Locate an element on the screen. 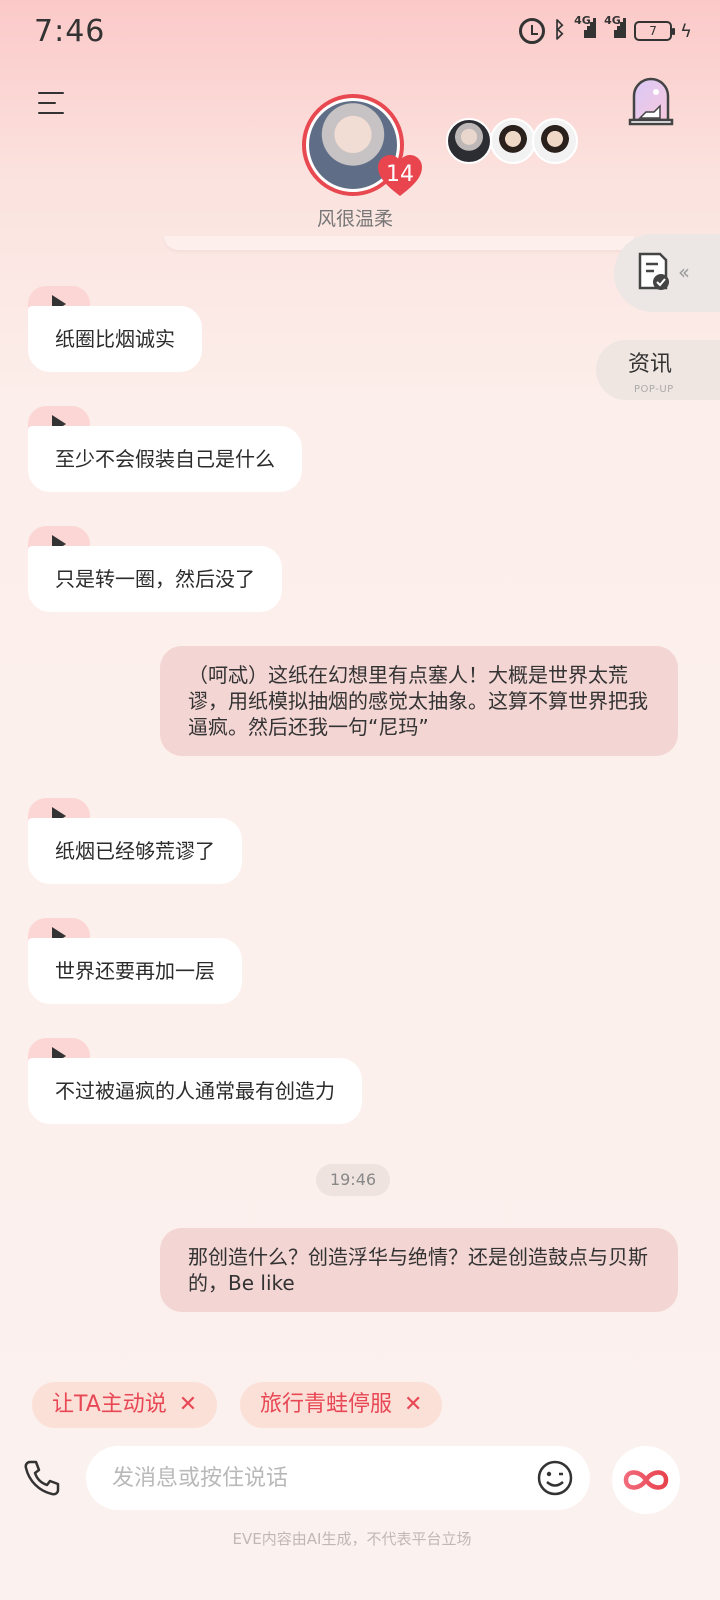  message-input is located at coordinates (312, 1478).